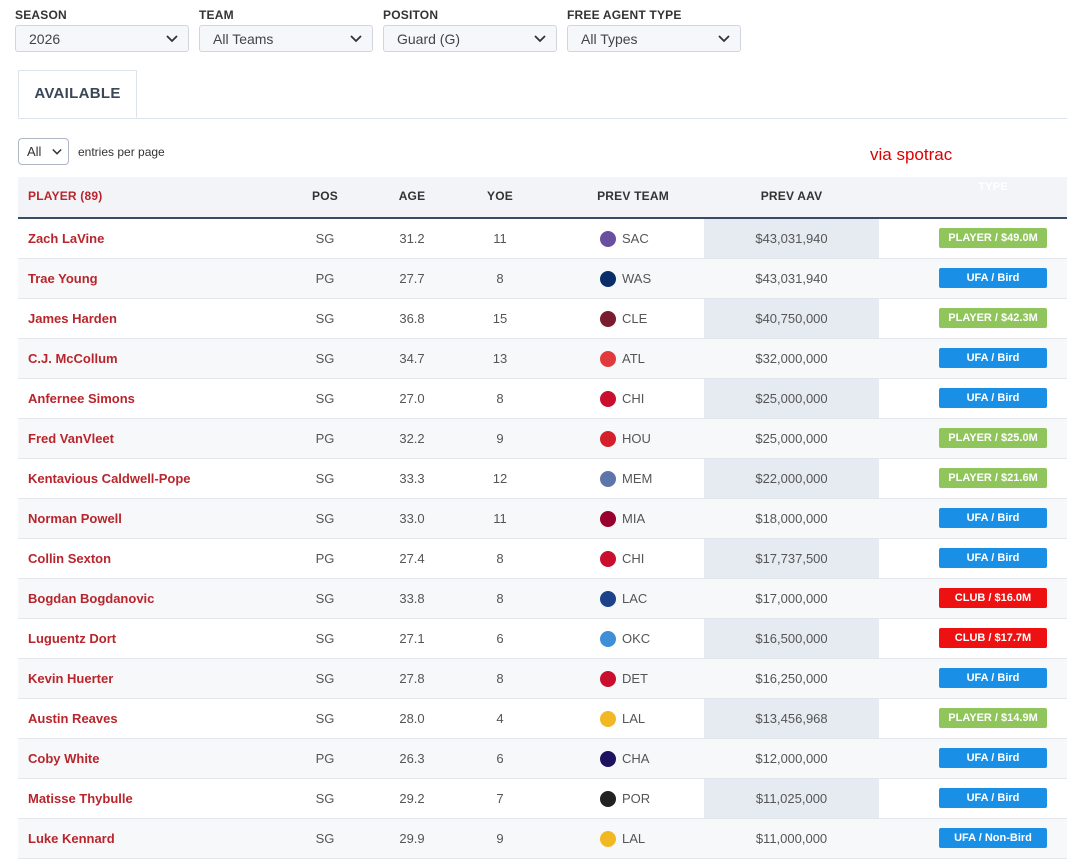 The width and height of the screenshot is (1067, 859). Describe the element at coordinates (791, 398) in the screenshot. I see `prev-aav-cell: $25,000,000` at that location.